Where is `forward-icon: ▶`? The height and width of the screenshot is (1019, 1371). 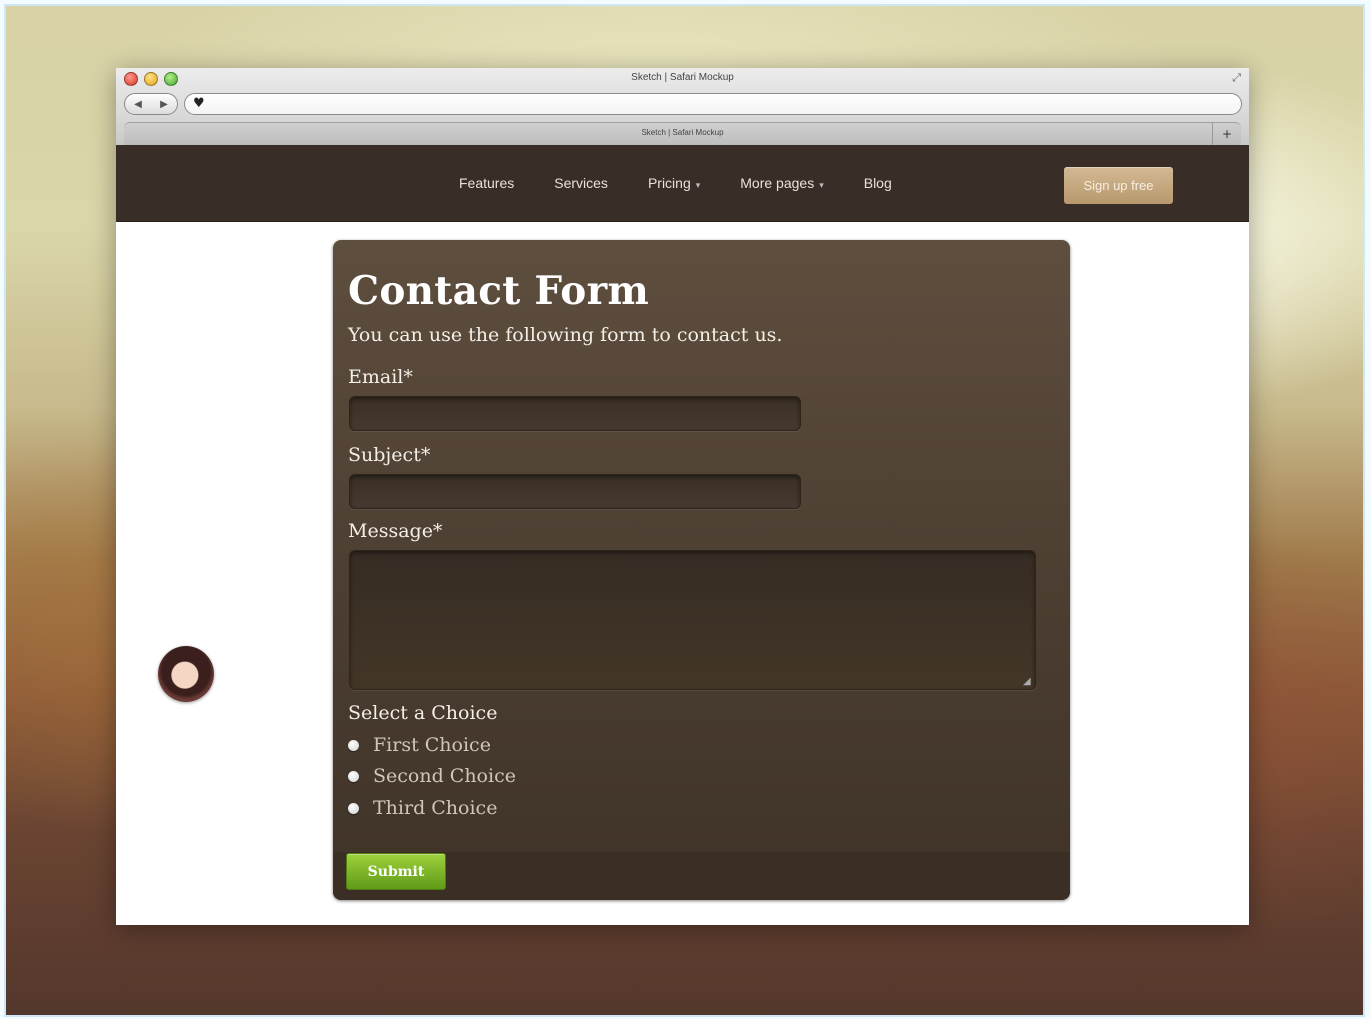
forward-icon: ▶ is located at coordinates (164, 104).